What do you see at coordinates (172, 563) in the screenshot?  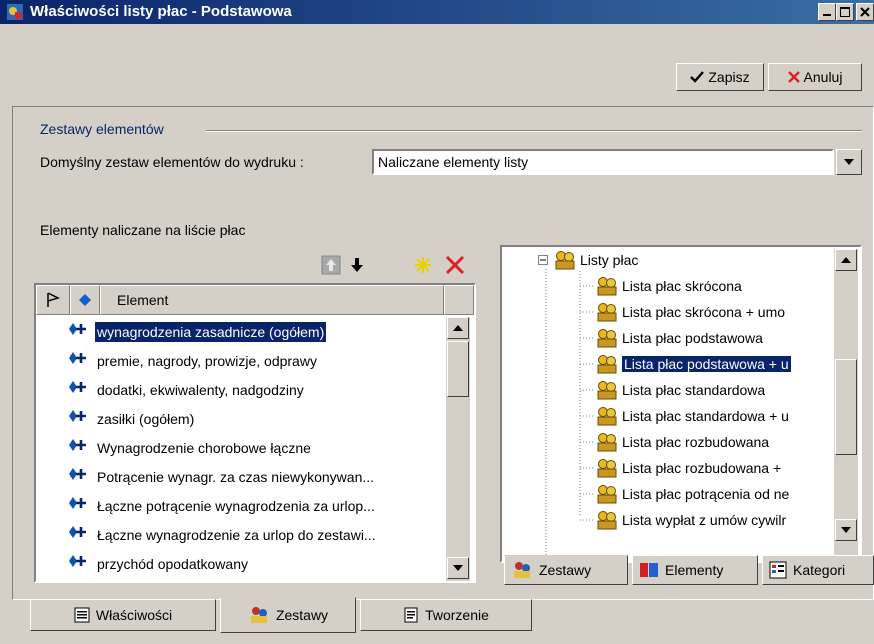 I see `list-item-label: przychód opodatkowany` at bounding box center [172, 563].